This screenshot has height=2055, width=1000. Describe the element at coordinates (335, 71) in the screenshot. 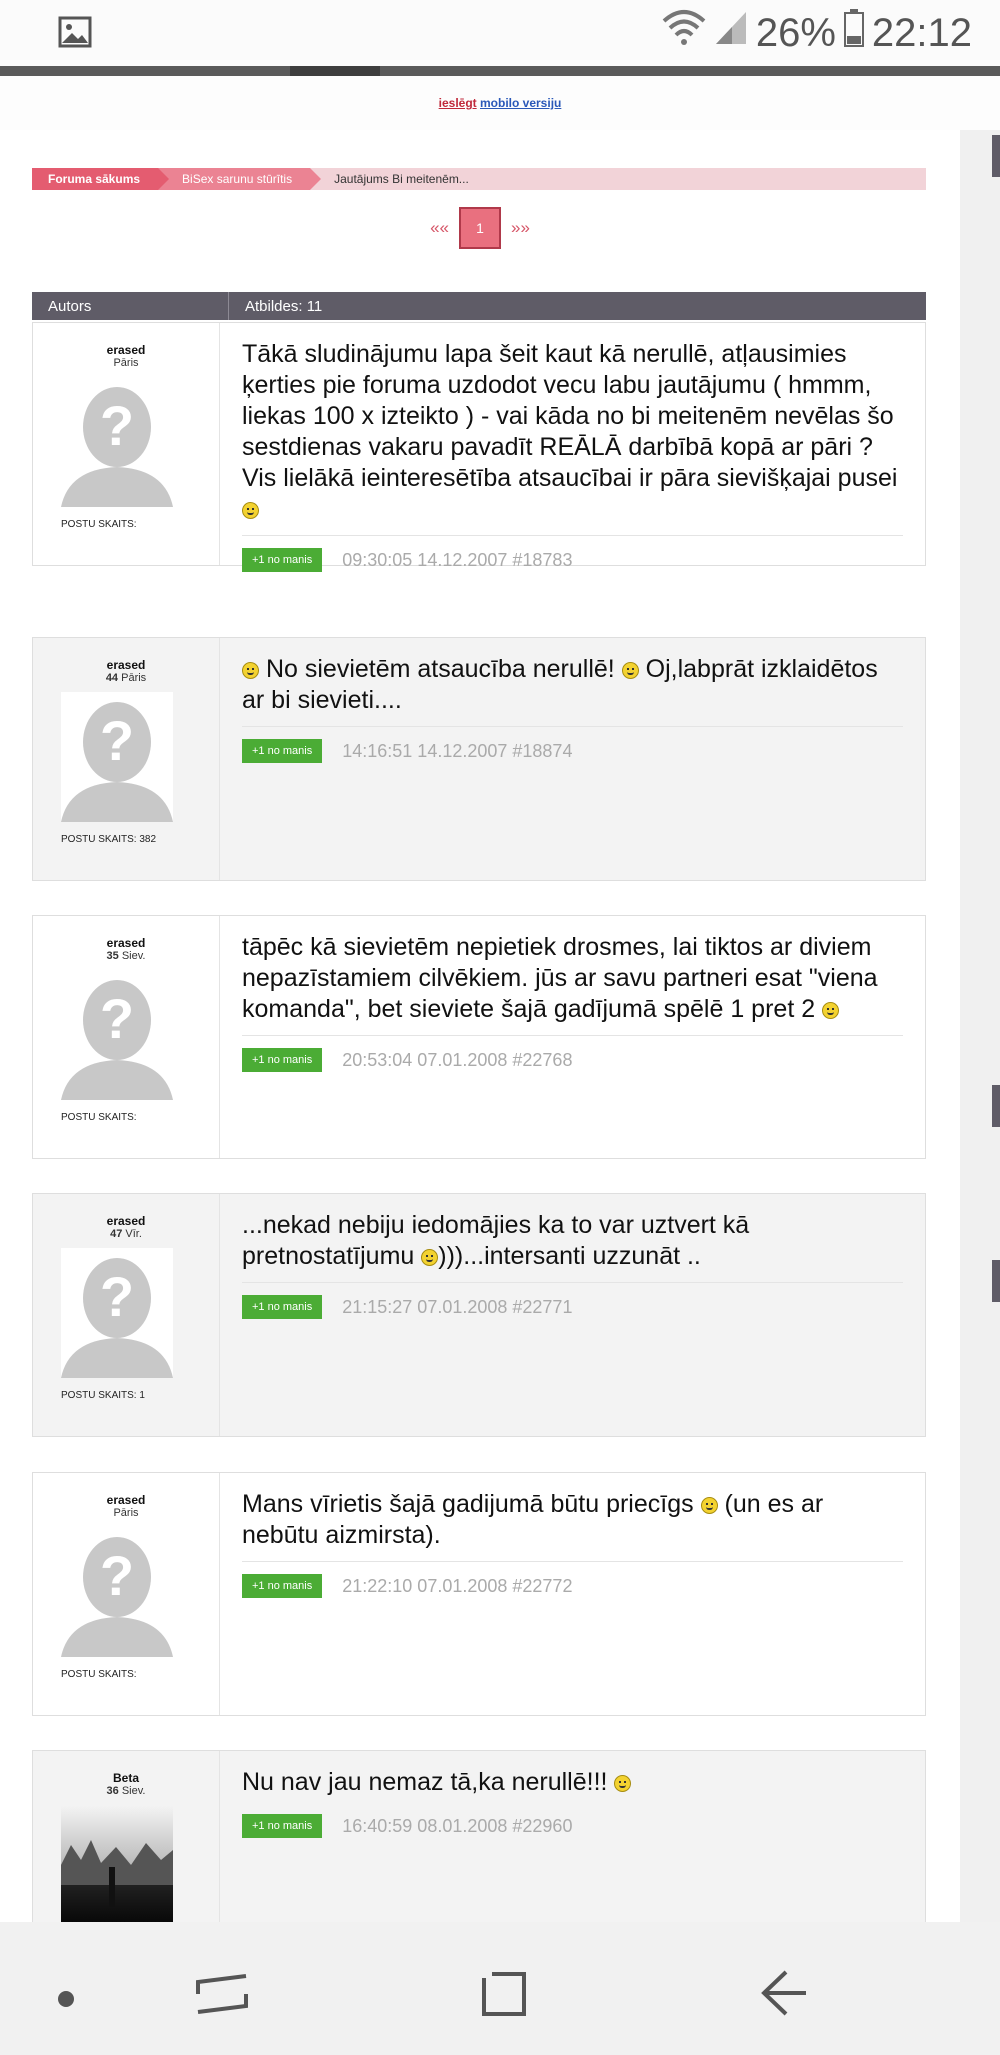

I see `page-load-indicator` at that location.